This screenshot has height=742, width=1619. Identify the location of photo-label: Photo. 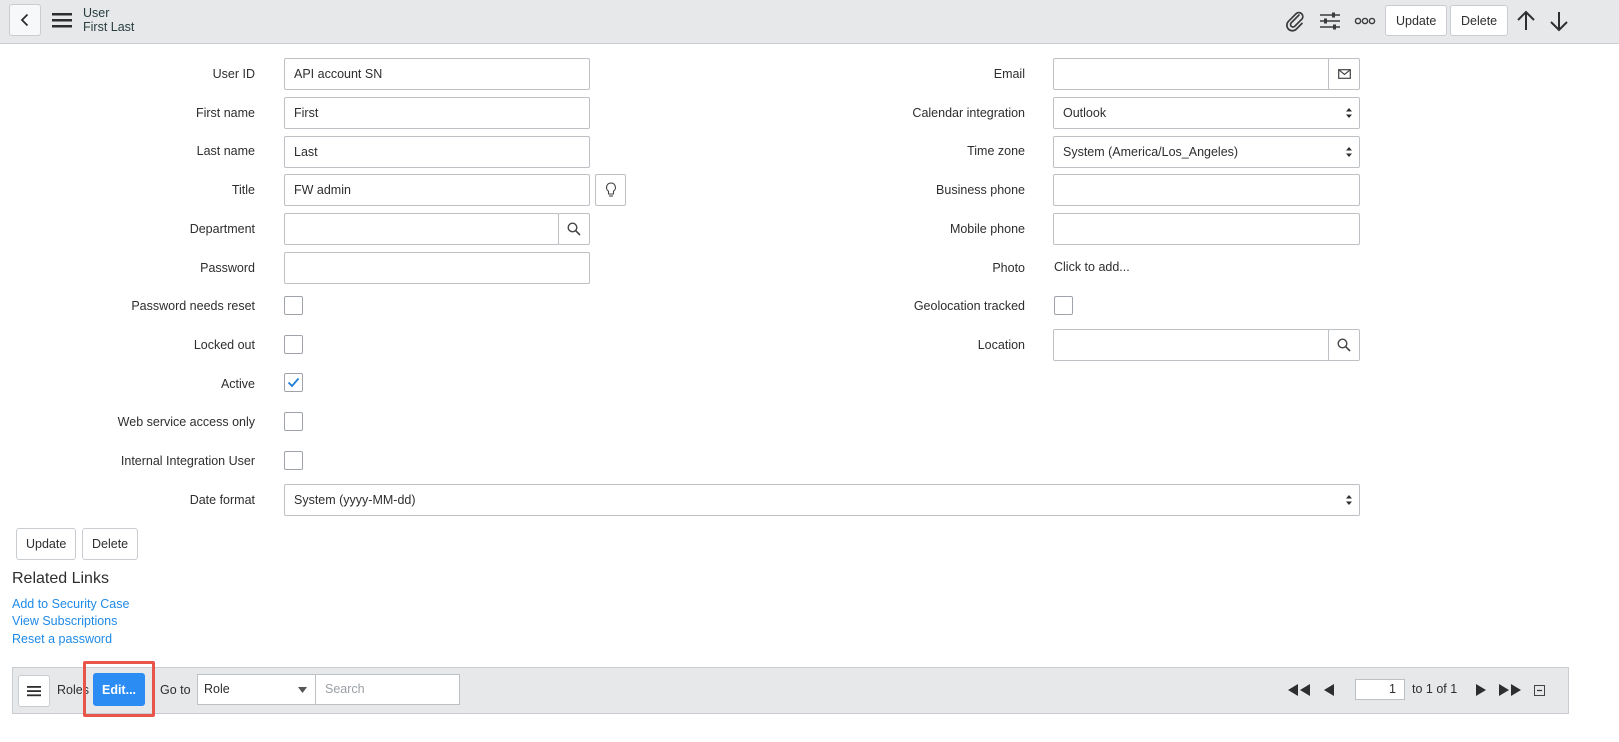
(1008, 268).